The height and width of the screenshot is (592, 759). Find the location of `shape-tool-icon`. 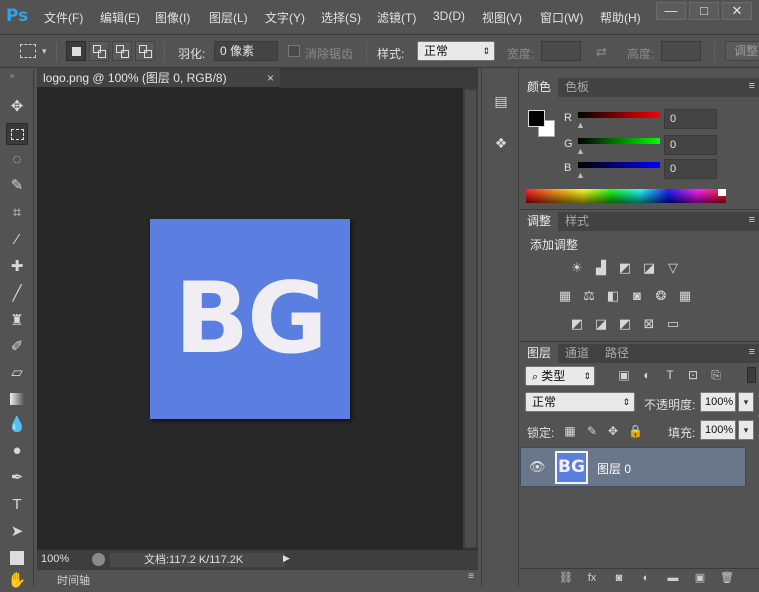

shape-tool-icon is located at coordinates (17, 558).